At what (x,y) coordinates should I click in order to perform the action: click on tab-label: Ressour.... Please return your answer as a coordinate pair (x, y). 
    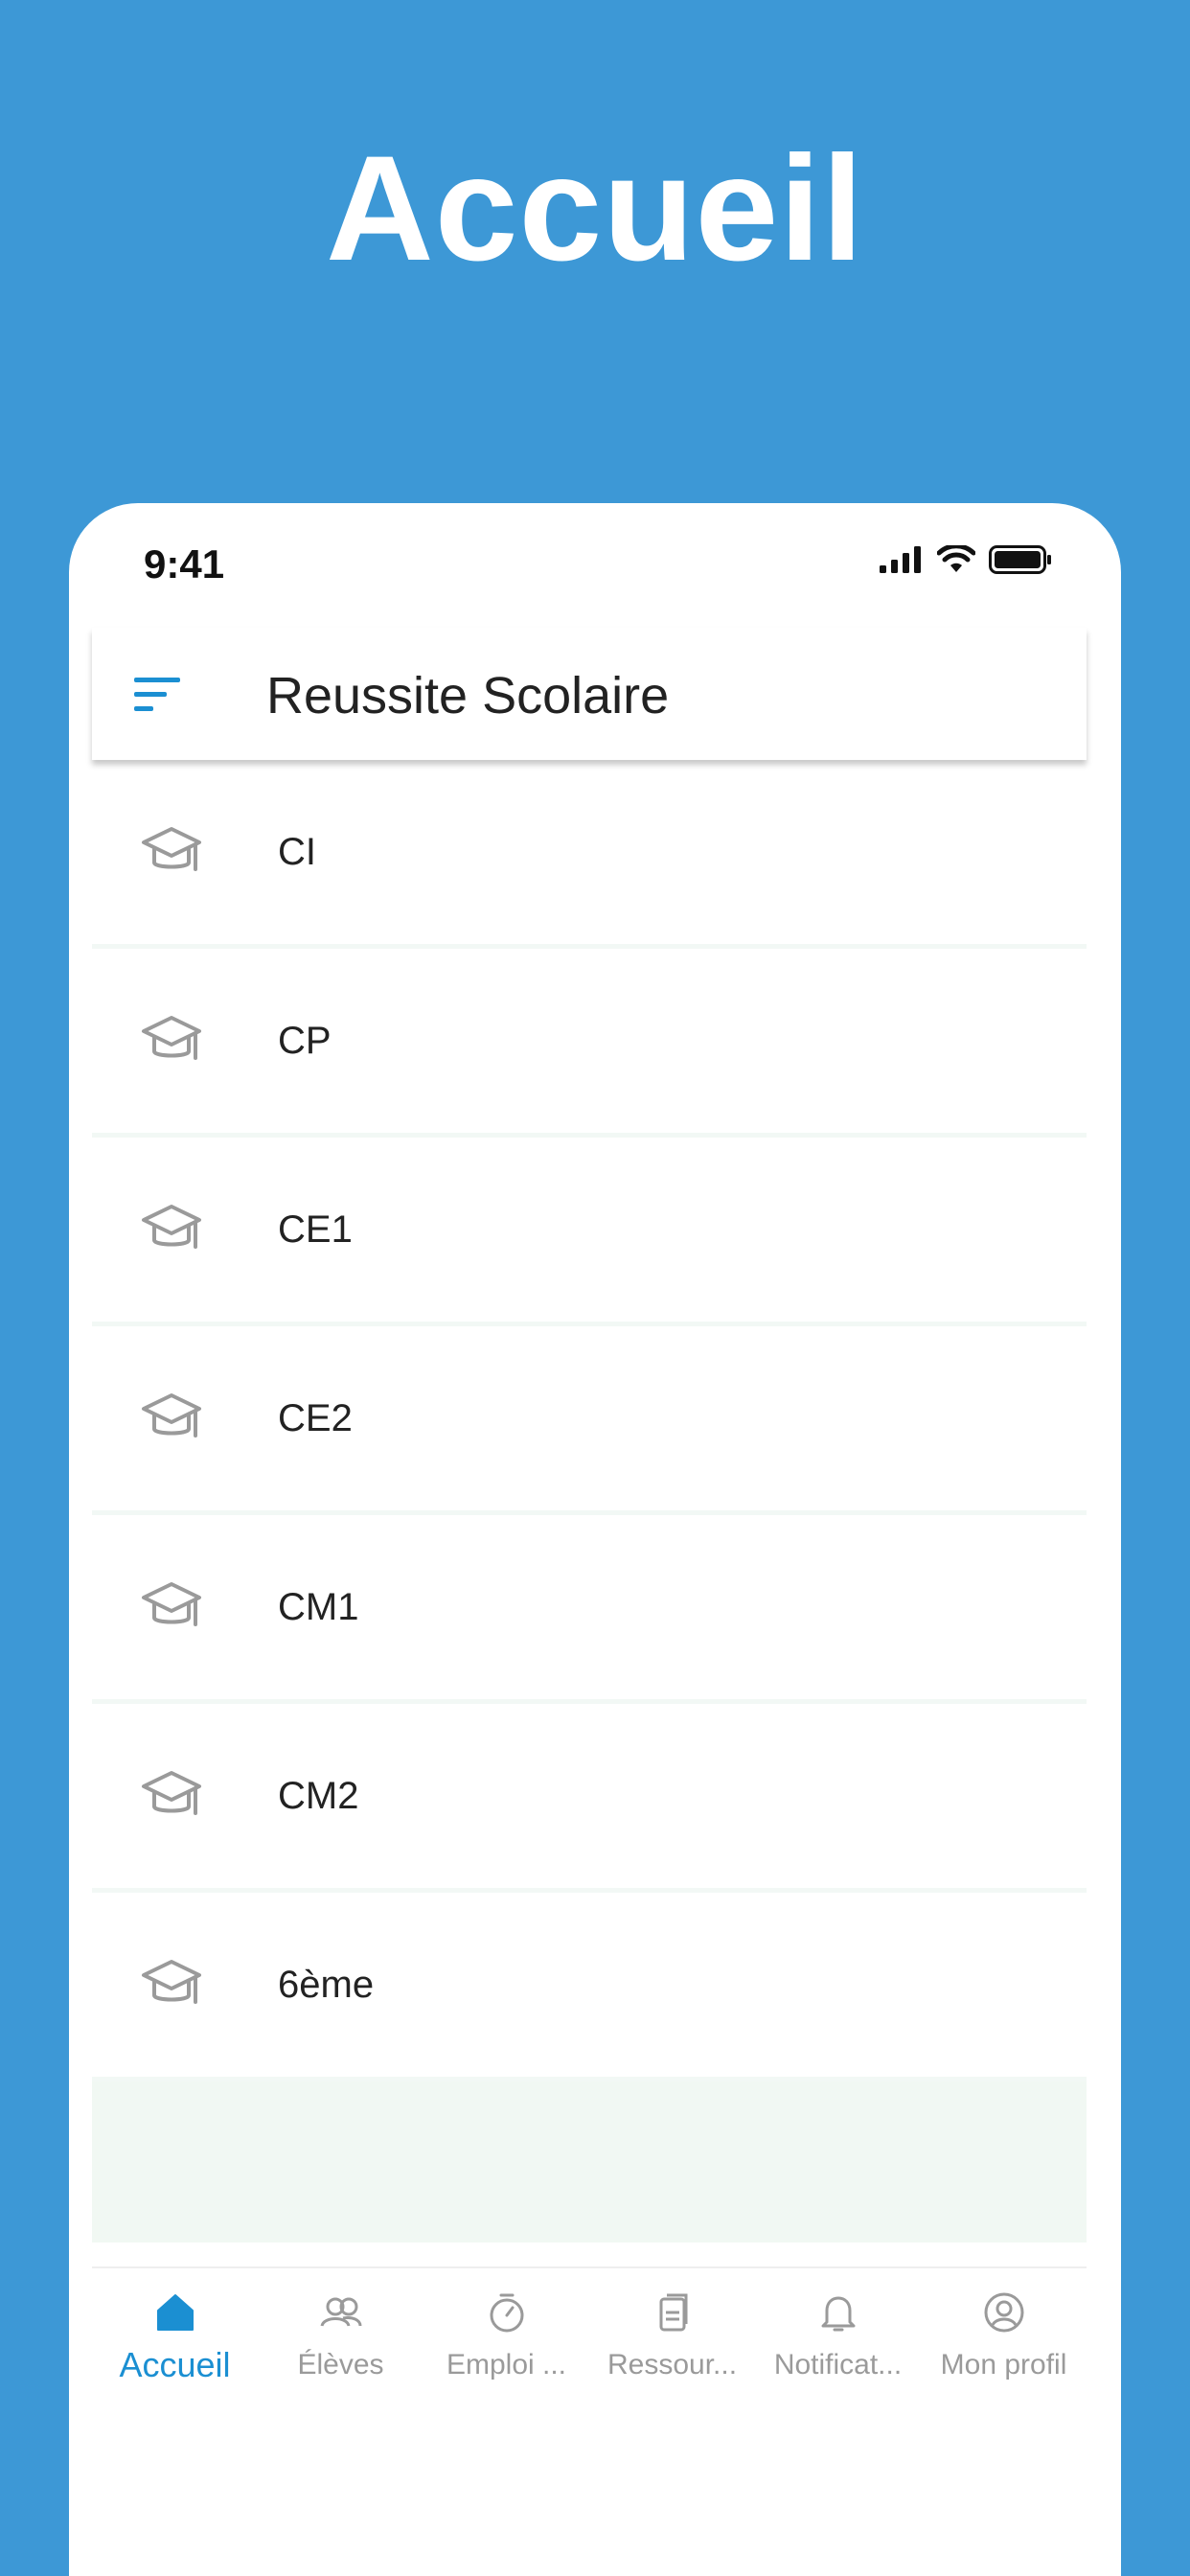
    Looking at the image, I should click on (672, 2364).